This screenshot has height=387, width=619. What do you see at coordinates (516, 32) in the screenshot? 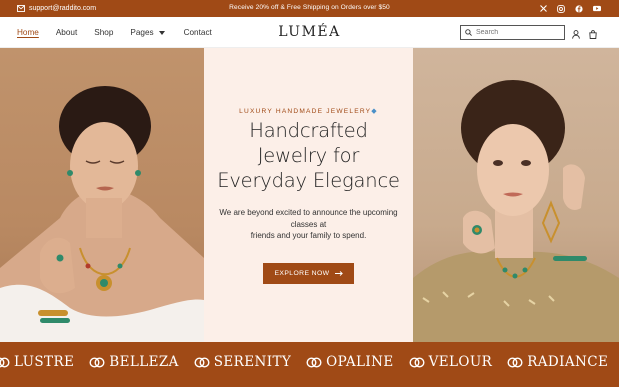
I see `search-input` at bounding box center [516, 32].